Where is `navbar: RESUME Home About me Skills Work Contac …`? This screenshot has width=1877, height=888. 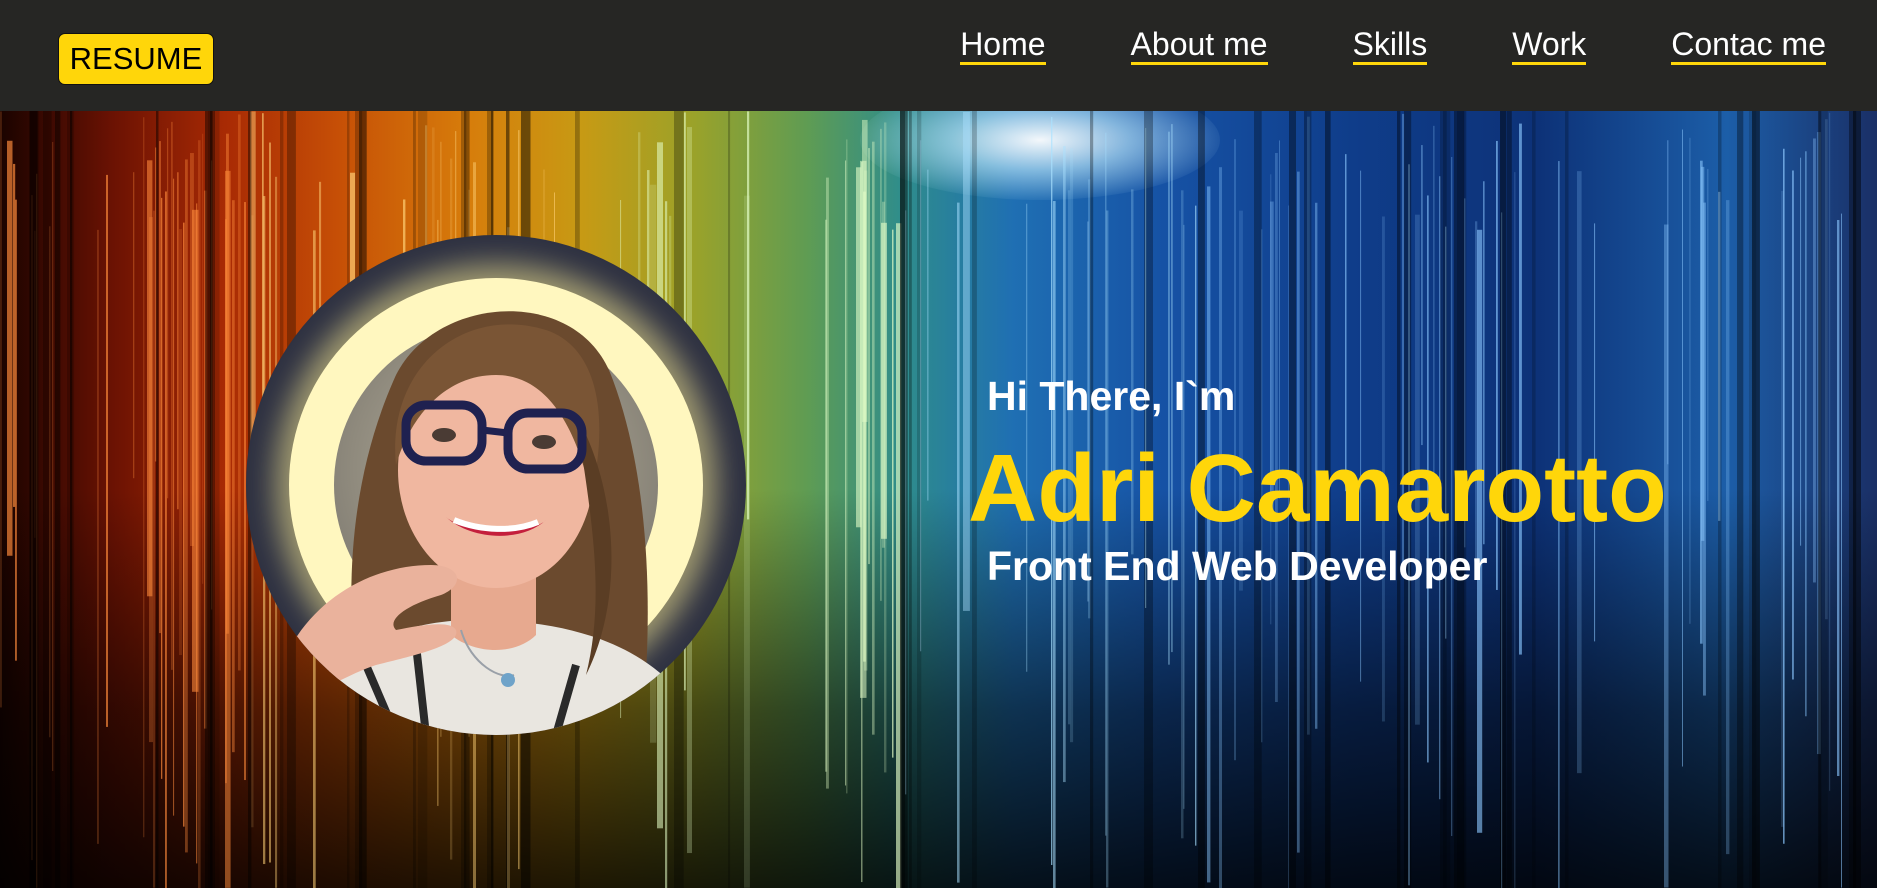 navbar: RESUME Home About me Skills Work Contac … is located at coordinates (938, 55).